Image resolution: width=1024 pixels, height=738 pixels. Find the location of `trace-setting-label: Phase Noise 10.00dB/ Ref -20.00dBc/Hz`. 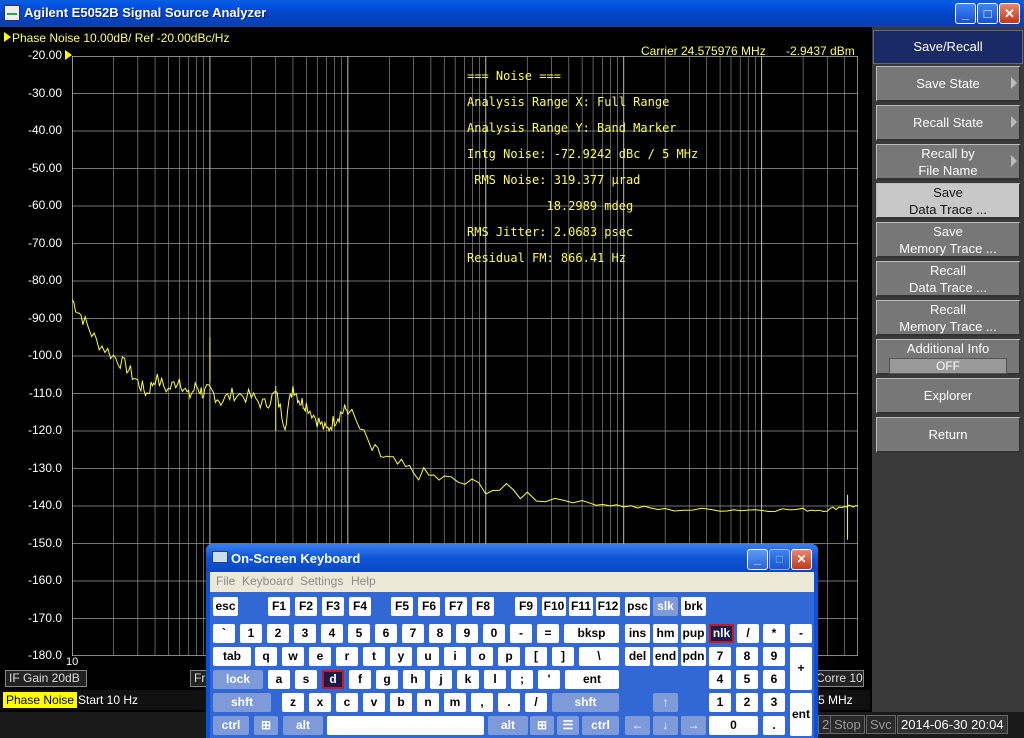

trace-setting-label: Phase Noise 10.00dB/ Ref -20.00dBc/Hz is located at coordinates (120, 38).